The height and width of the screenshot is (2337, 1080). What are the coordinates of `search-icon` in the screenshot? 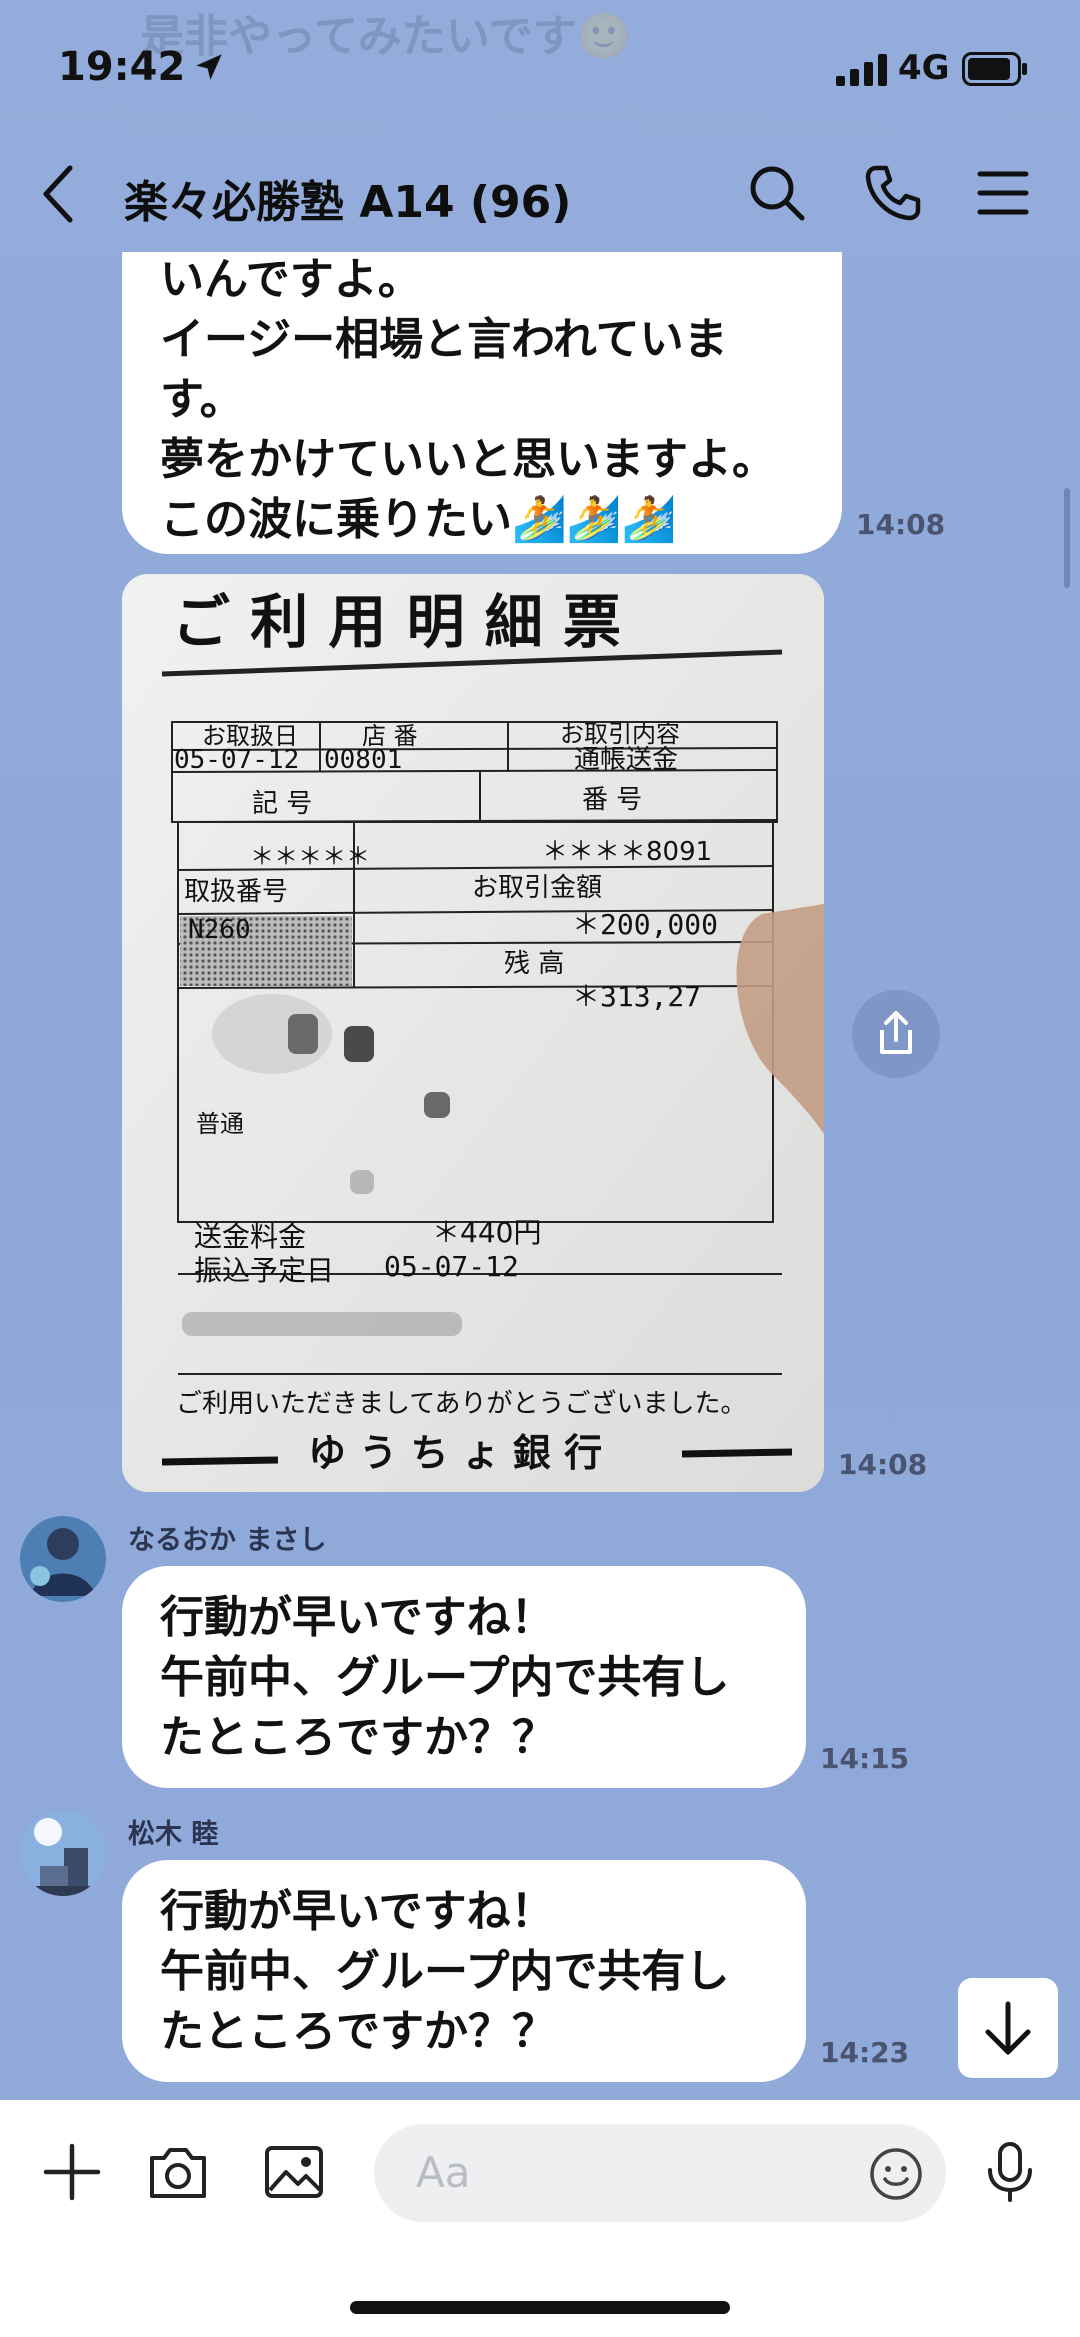 It's located at (777, 193).